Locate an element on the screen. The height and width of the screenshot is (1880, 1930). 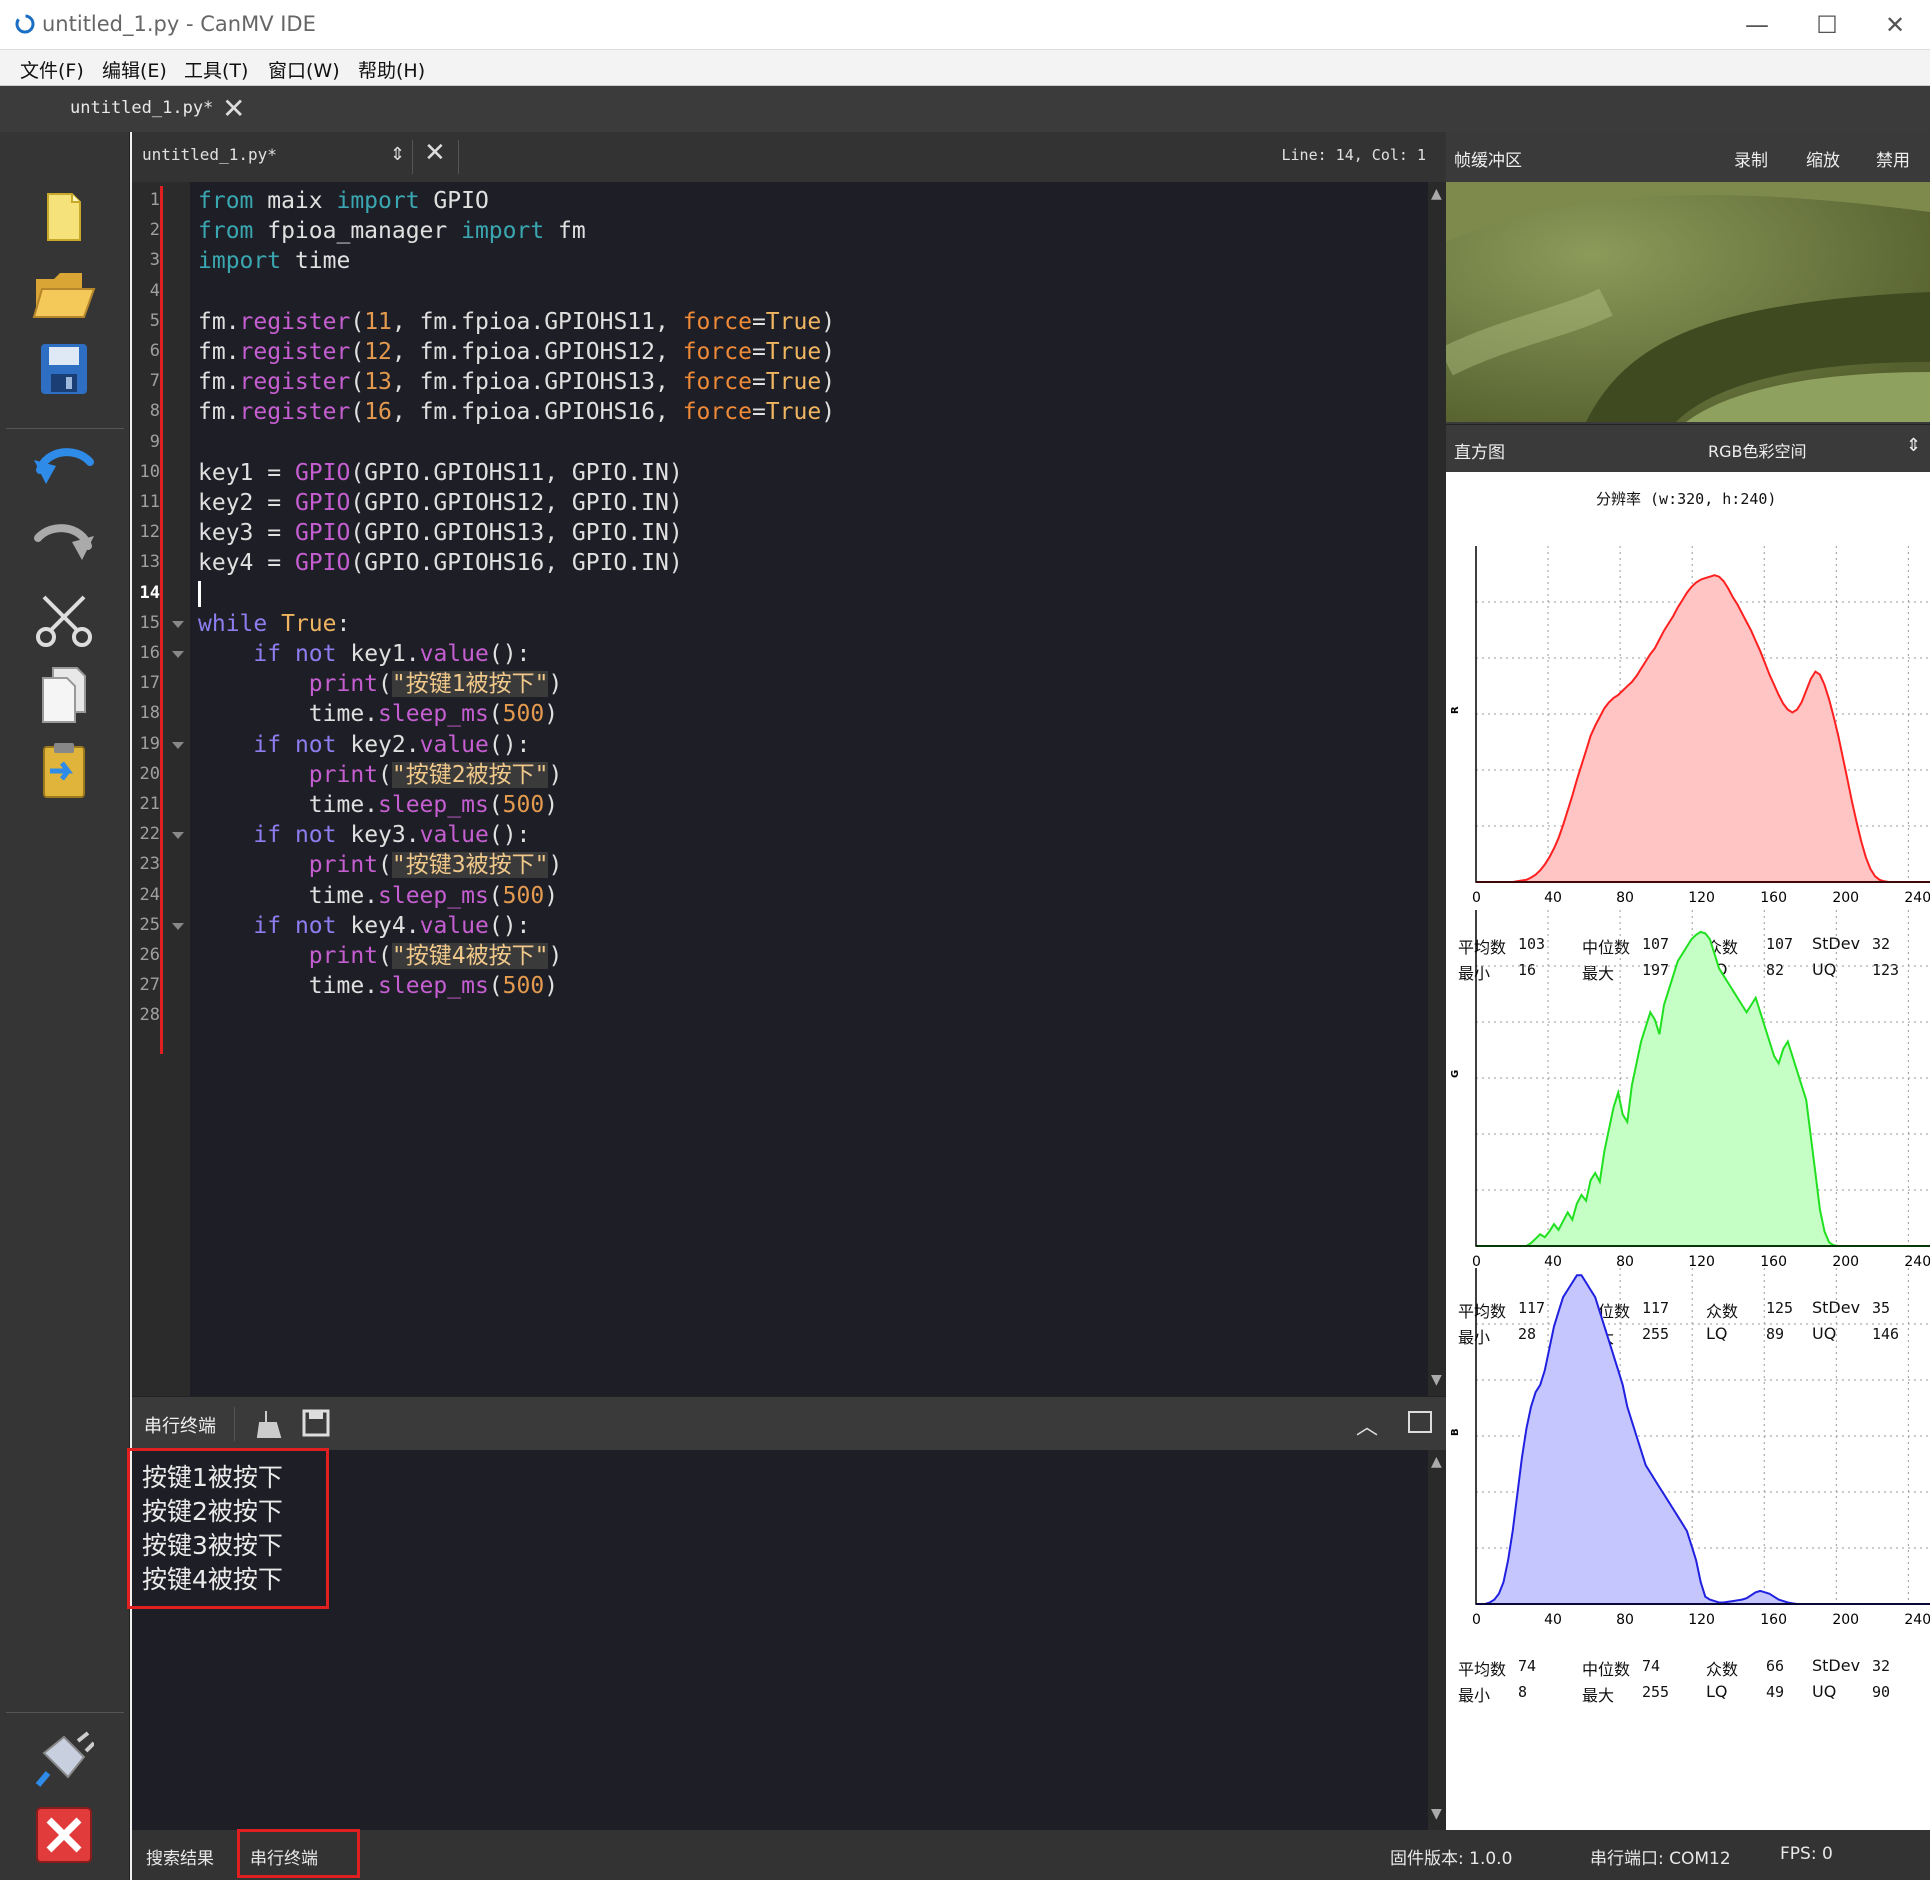
x-tick-label: 120 is located at coordinates (1701, 1620).